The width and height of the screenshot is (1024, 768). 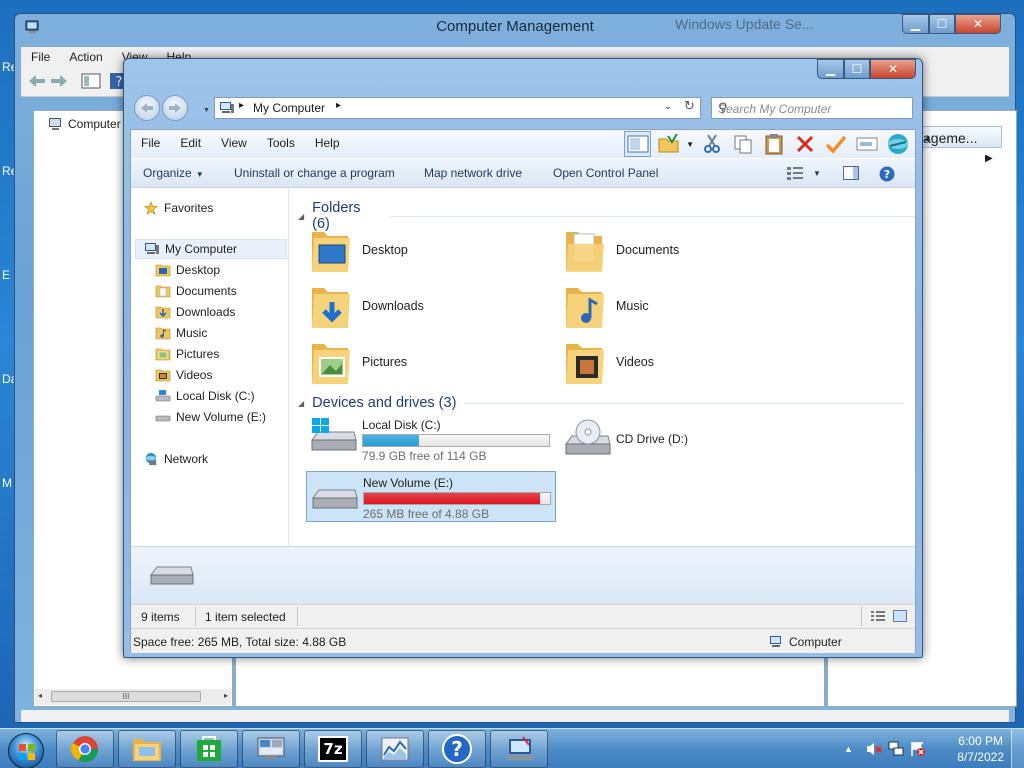 I want to click on nav-downloads: Downloads, so click(x=195, y=312).